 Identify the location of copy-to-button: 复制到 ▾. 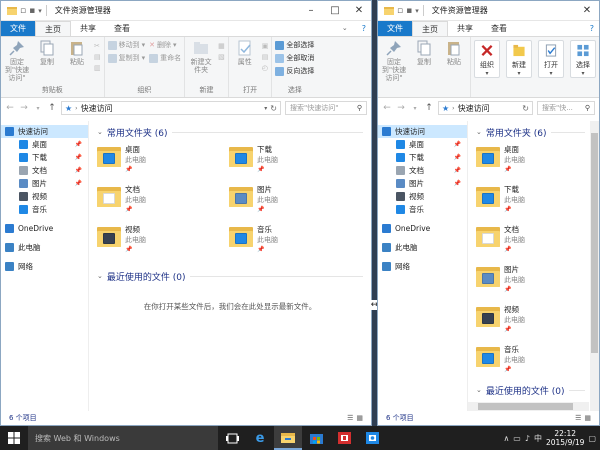
(126, 58).